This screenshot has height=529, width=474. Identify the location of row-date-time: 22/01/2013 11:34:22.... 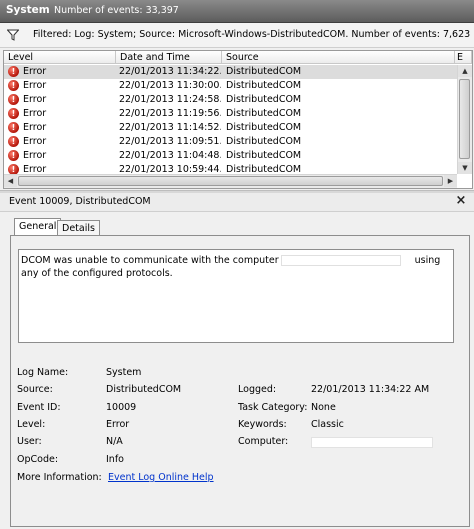
(170, 71).